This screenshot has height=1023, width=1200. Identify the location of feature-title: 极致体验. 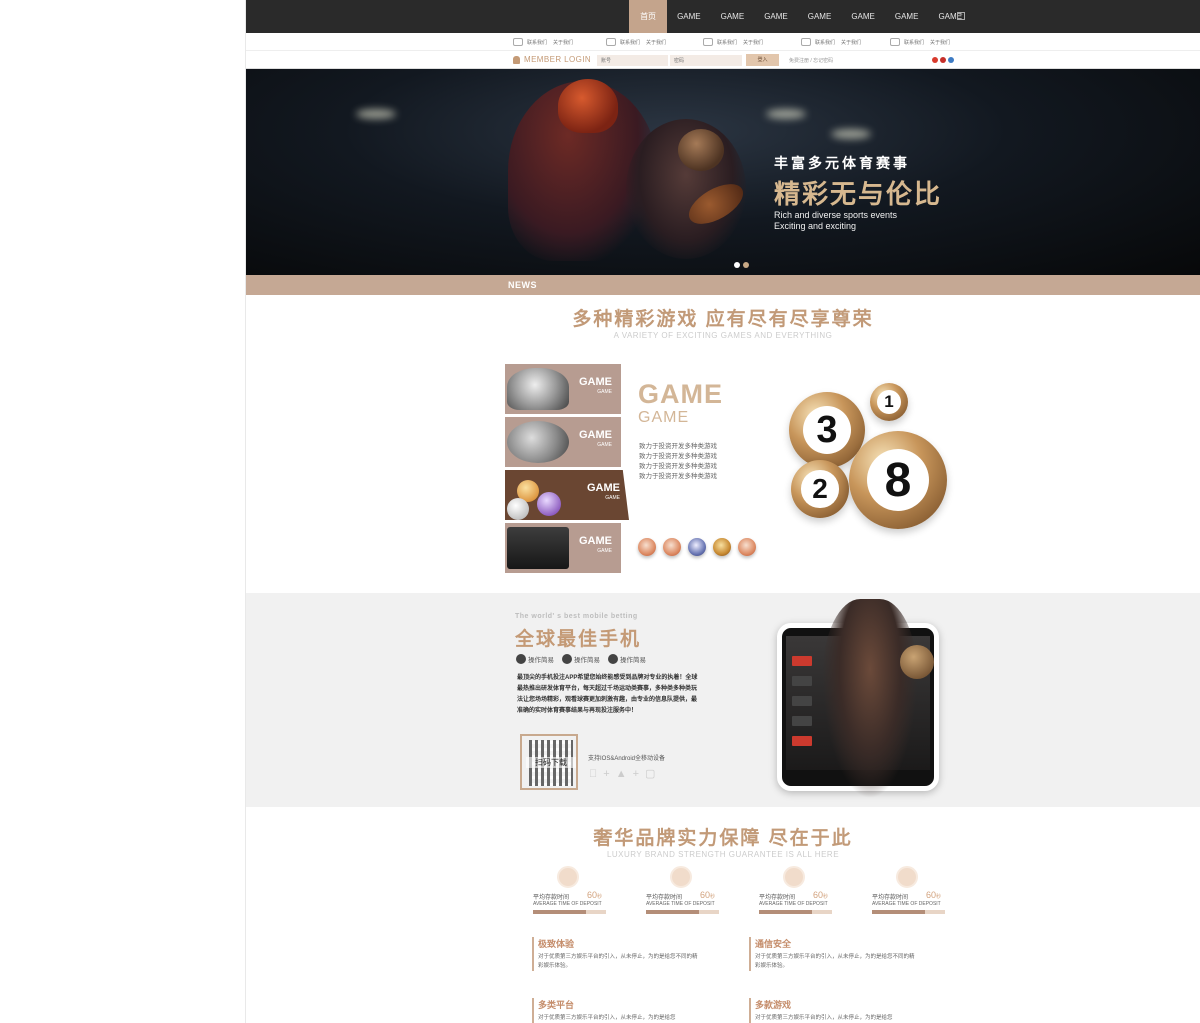
(556, 944).